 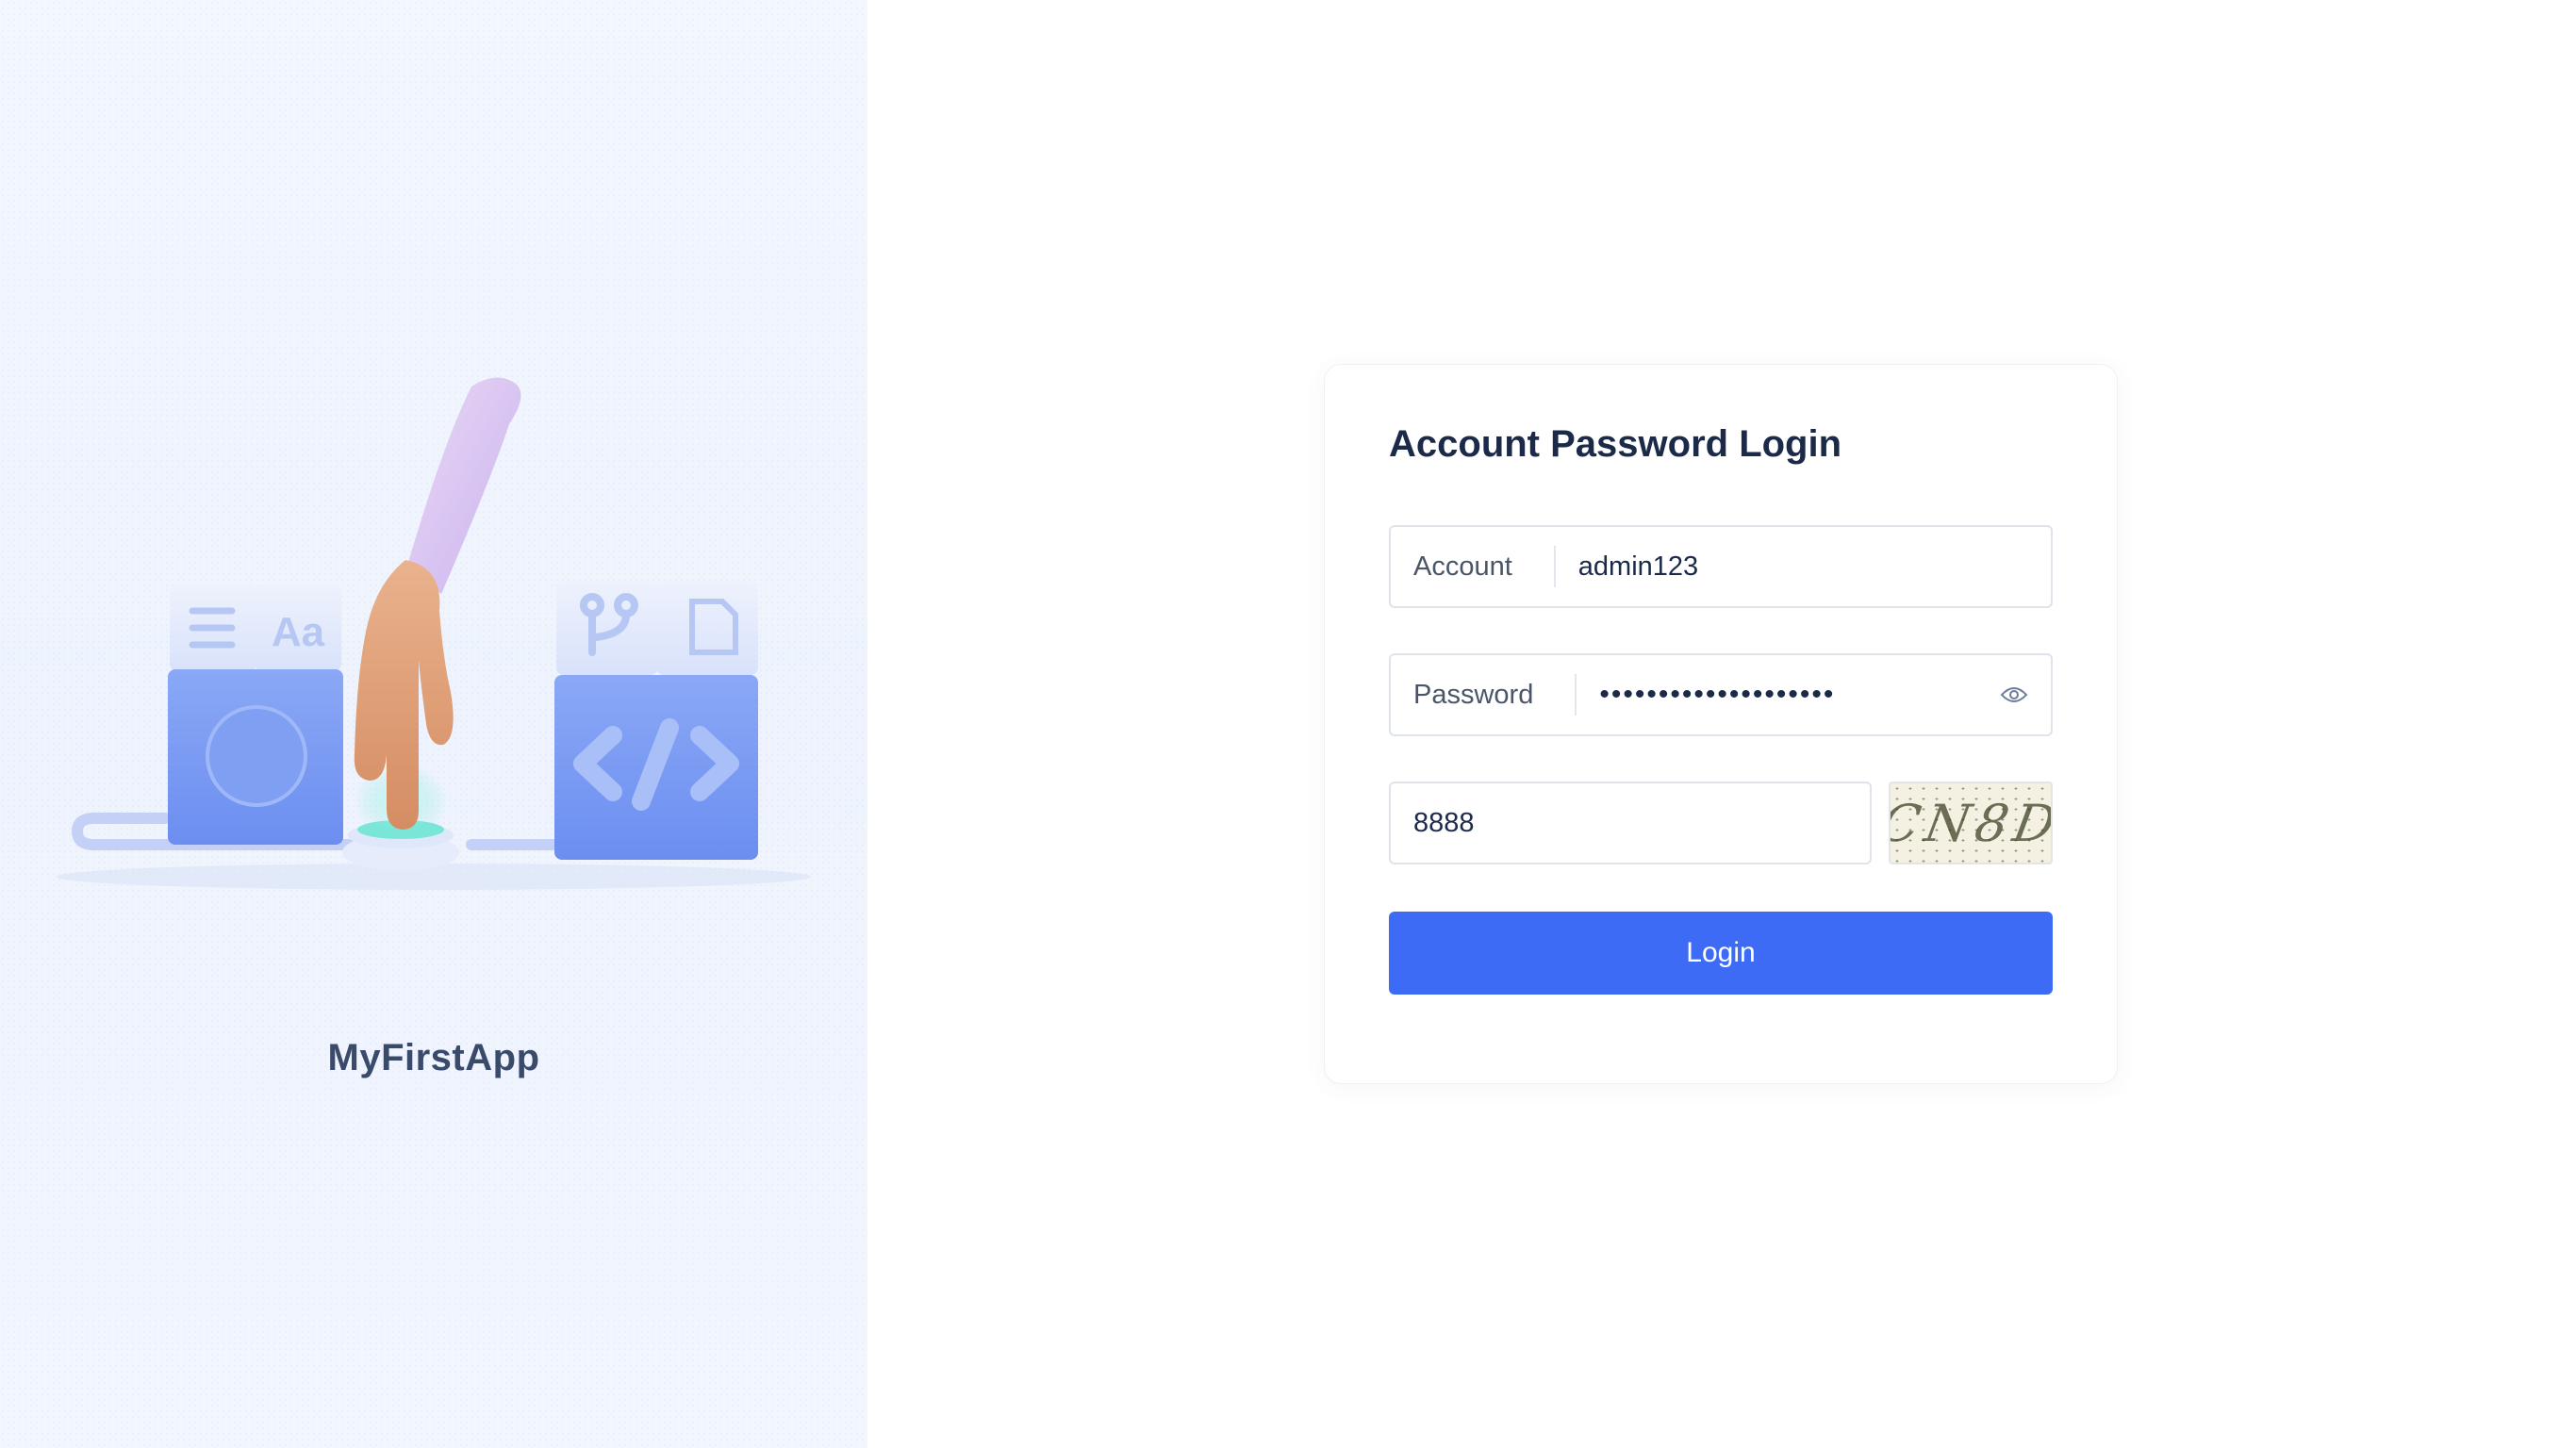 What do you see at coordinates (1721, 953) in the screenshot?
I see `login-button: Login` at bounding box center [1721, 953].